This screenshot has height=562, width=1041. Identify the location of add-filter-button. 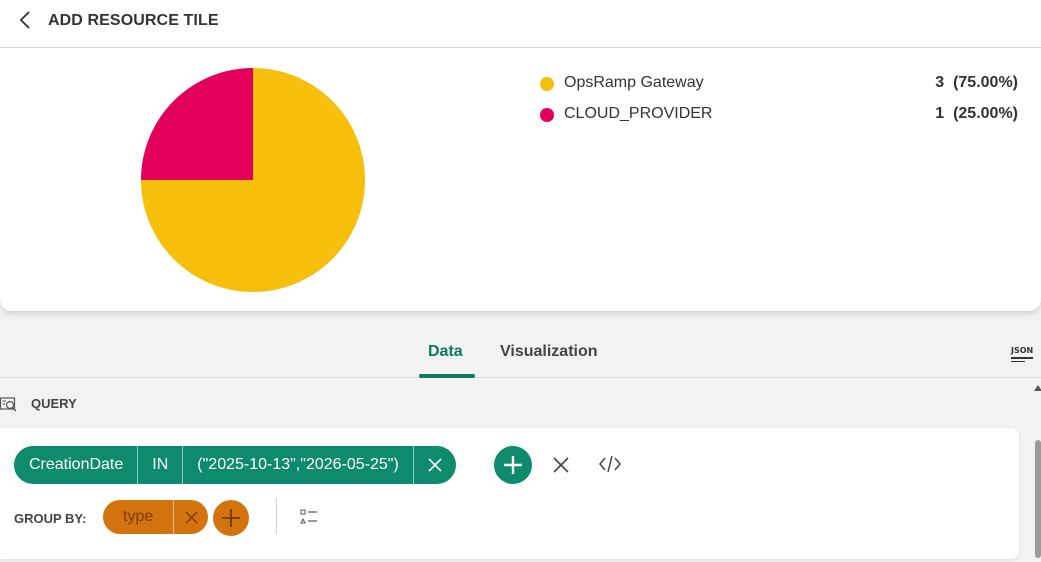
(513, 465).